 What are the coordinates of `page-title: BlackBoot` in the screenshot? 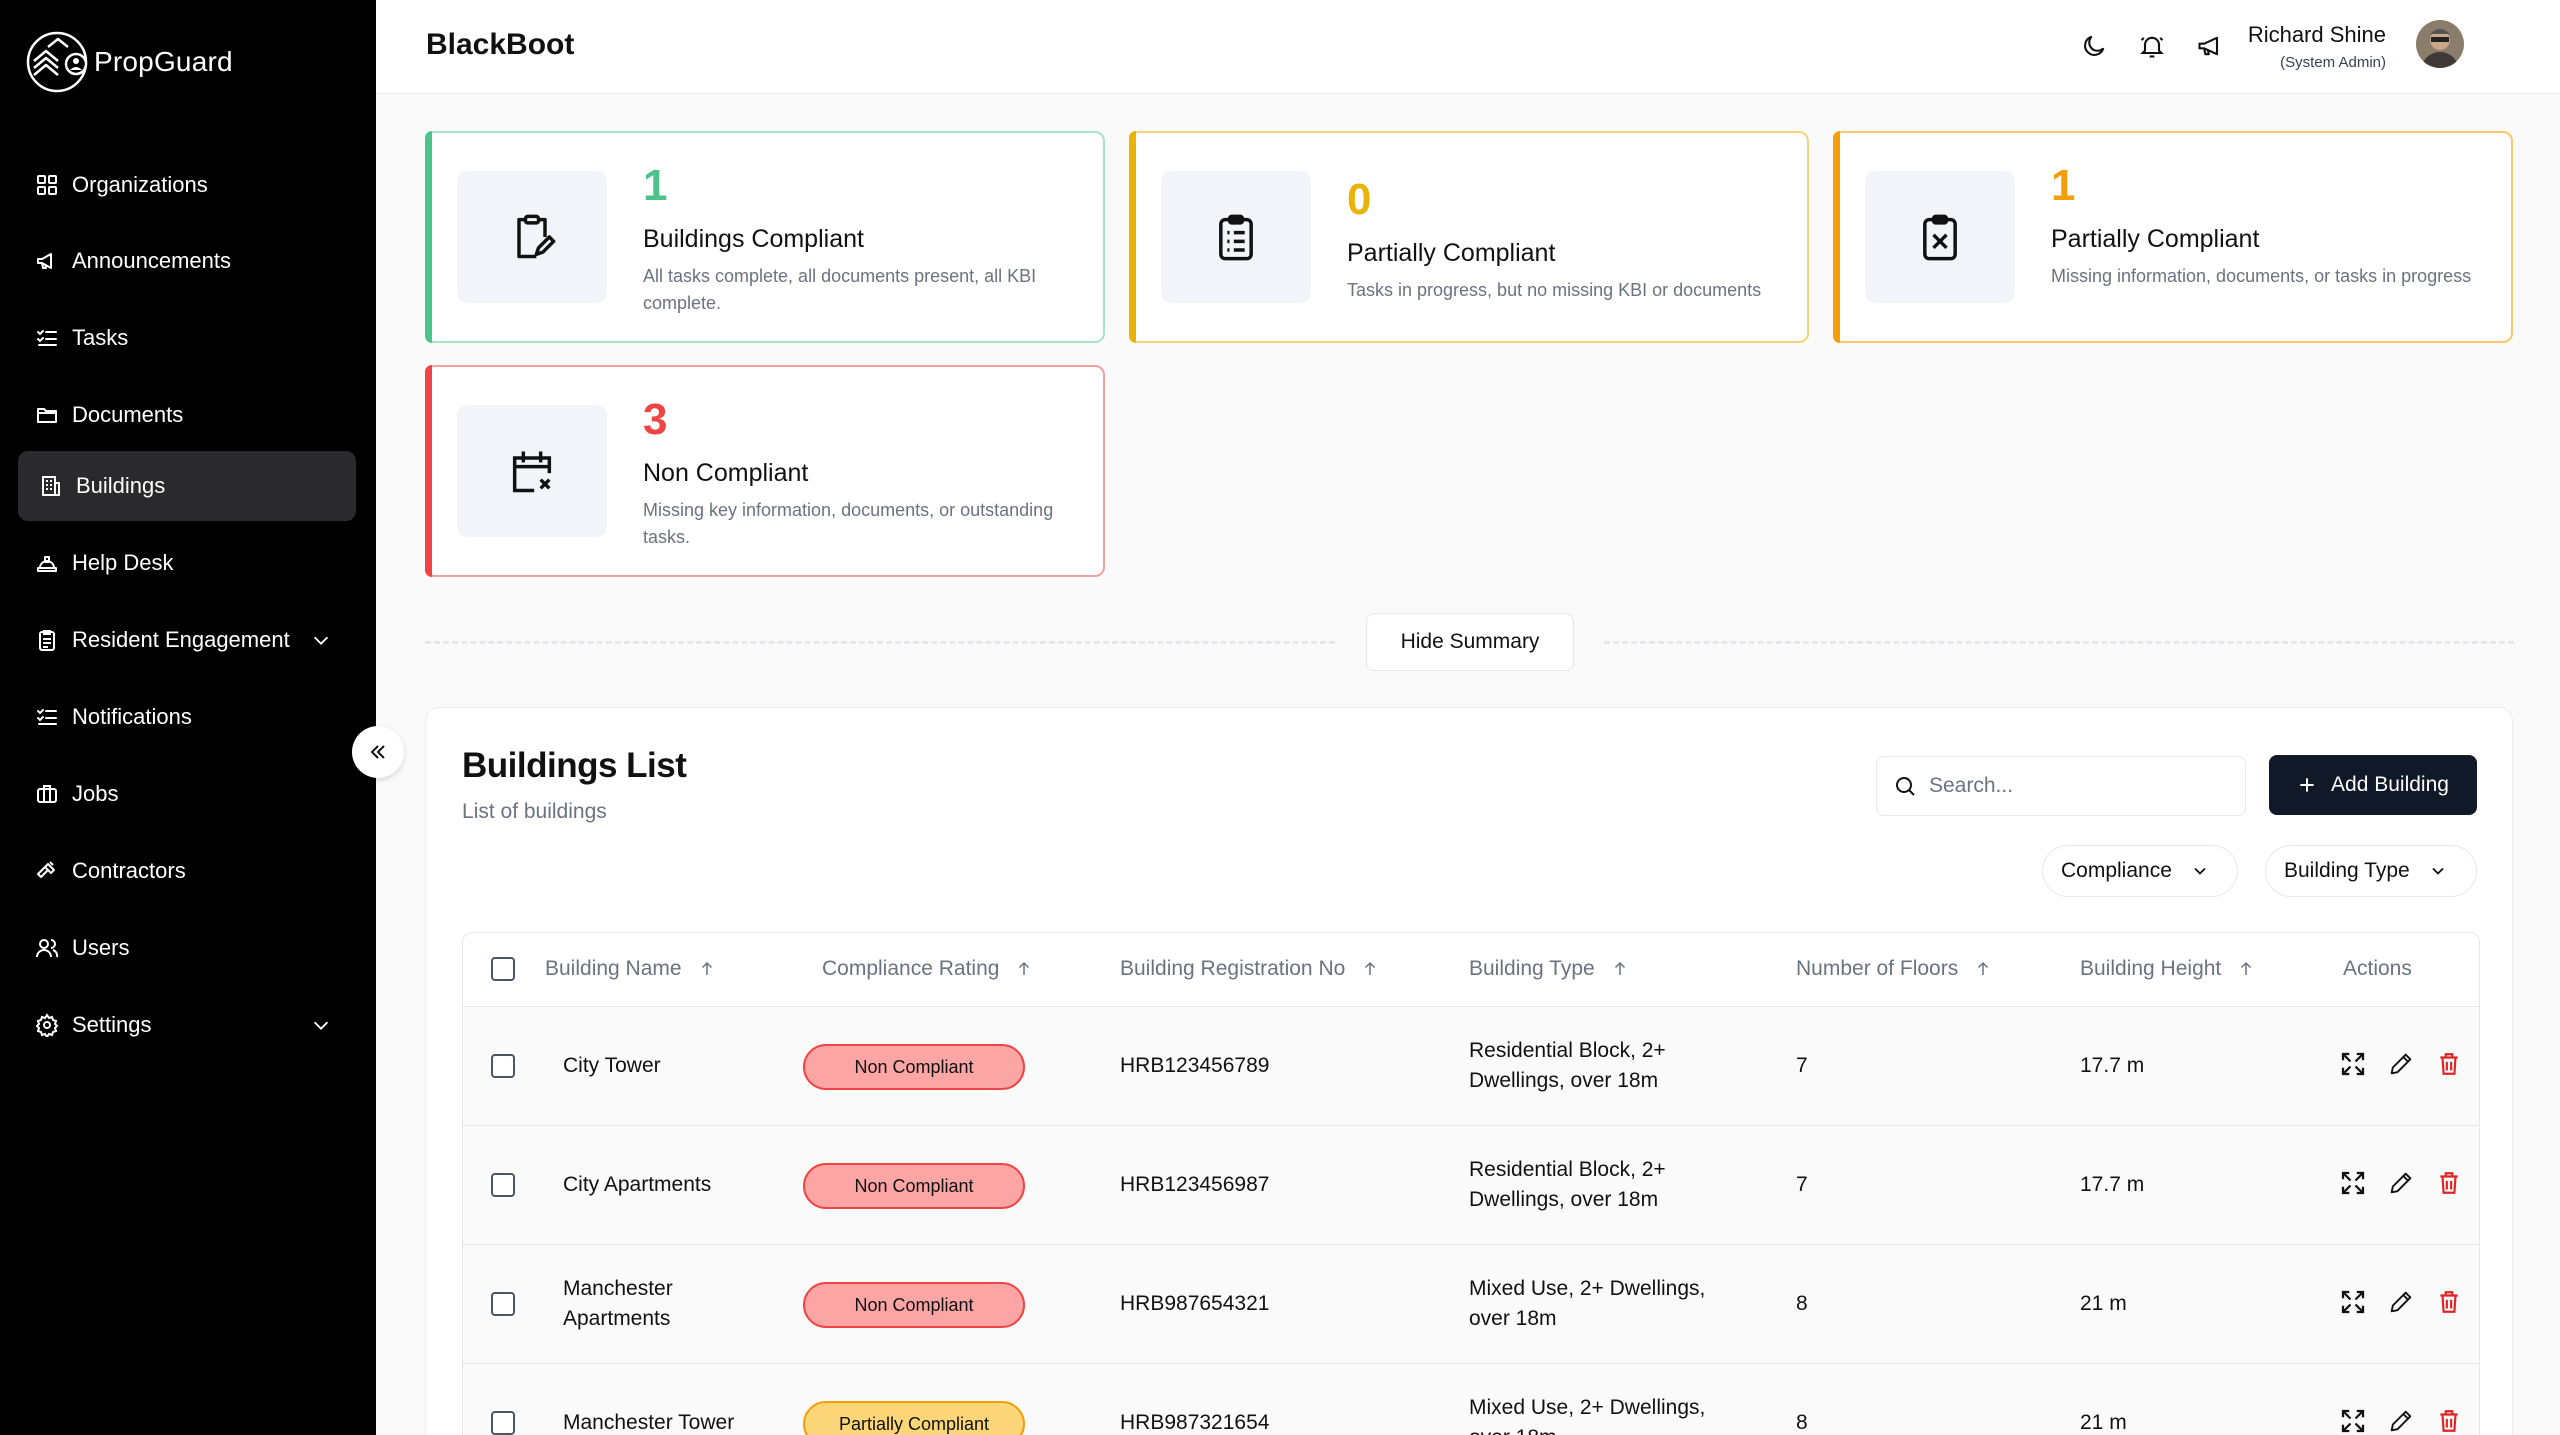 It's located at (500, 44).